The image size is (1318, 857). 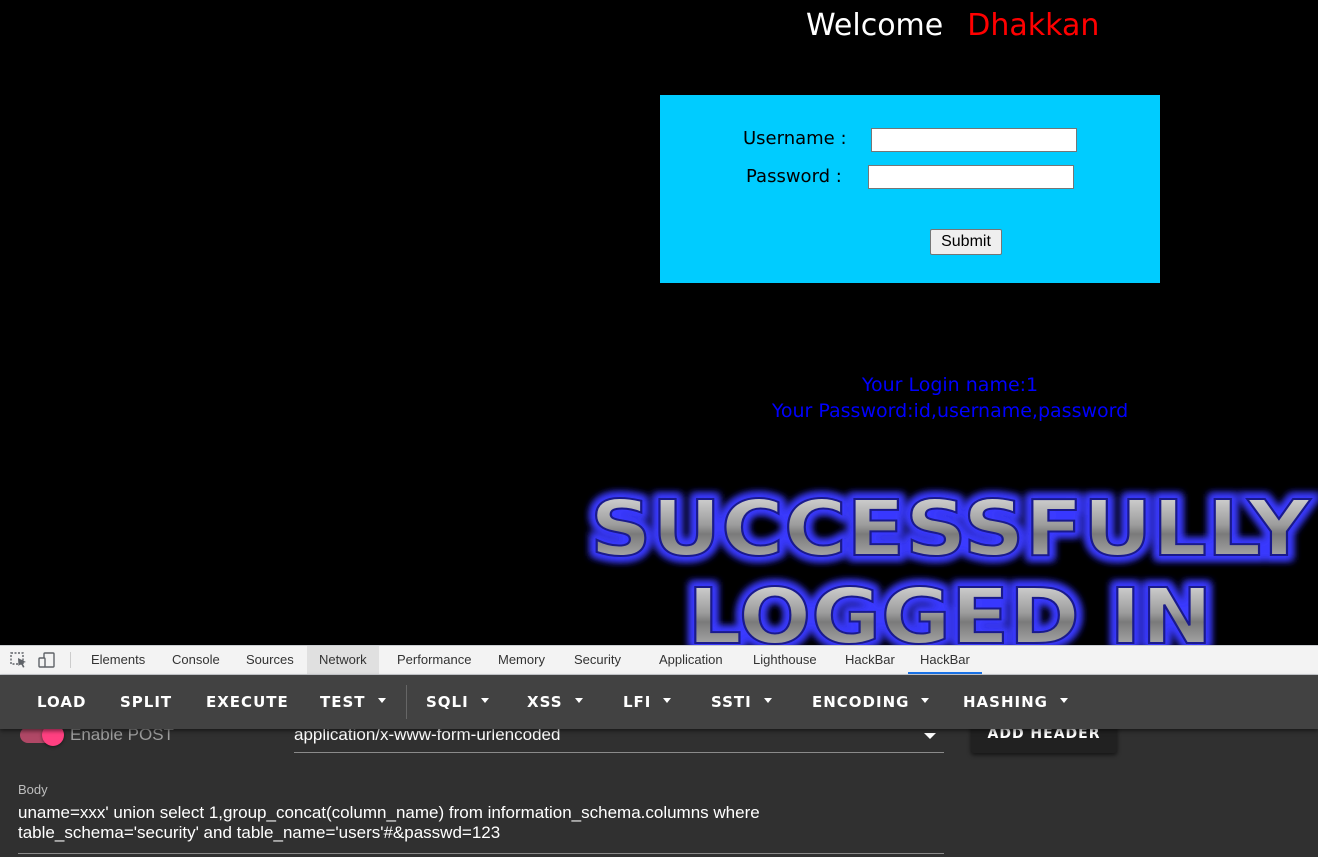 I want to click on body-label: Body, so click(x=33, y=789).